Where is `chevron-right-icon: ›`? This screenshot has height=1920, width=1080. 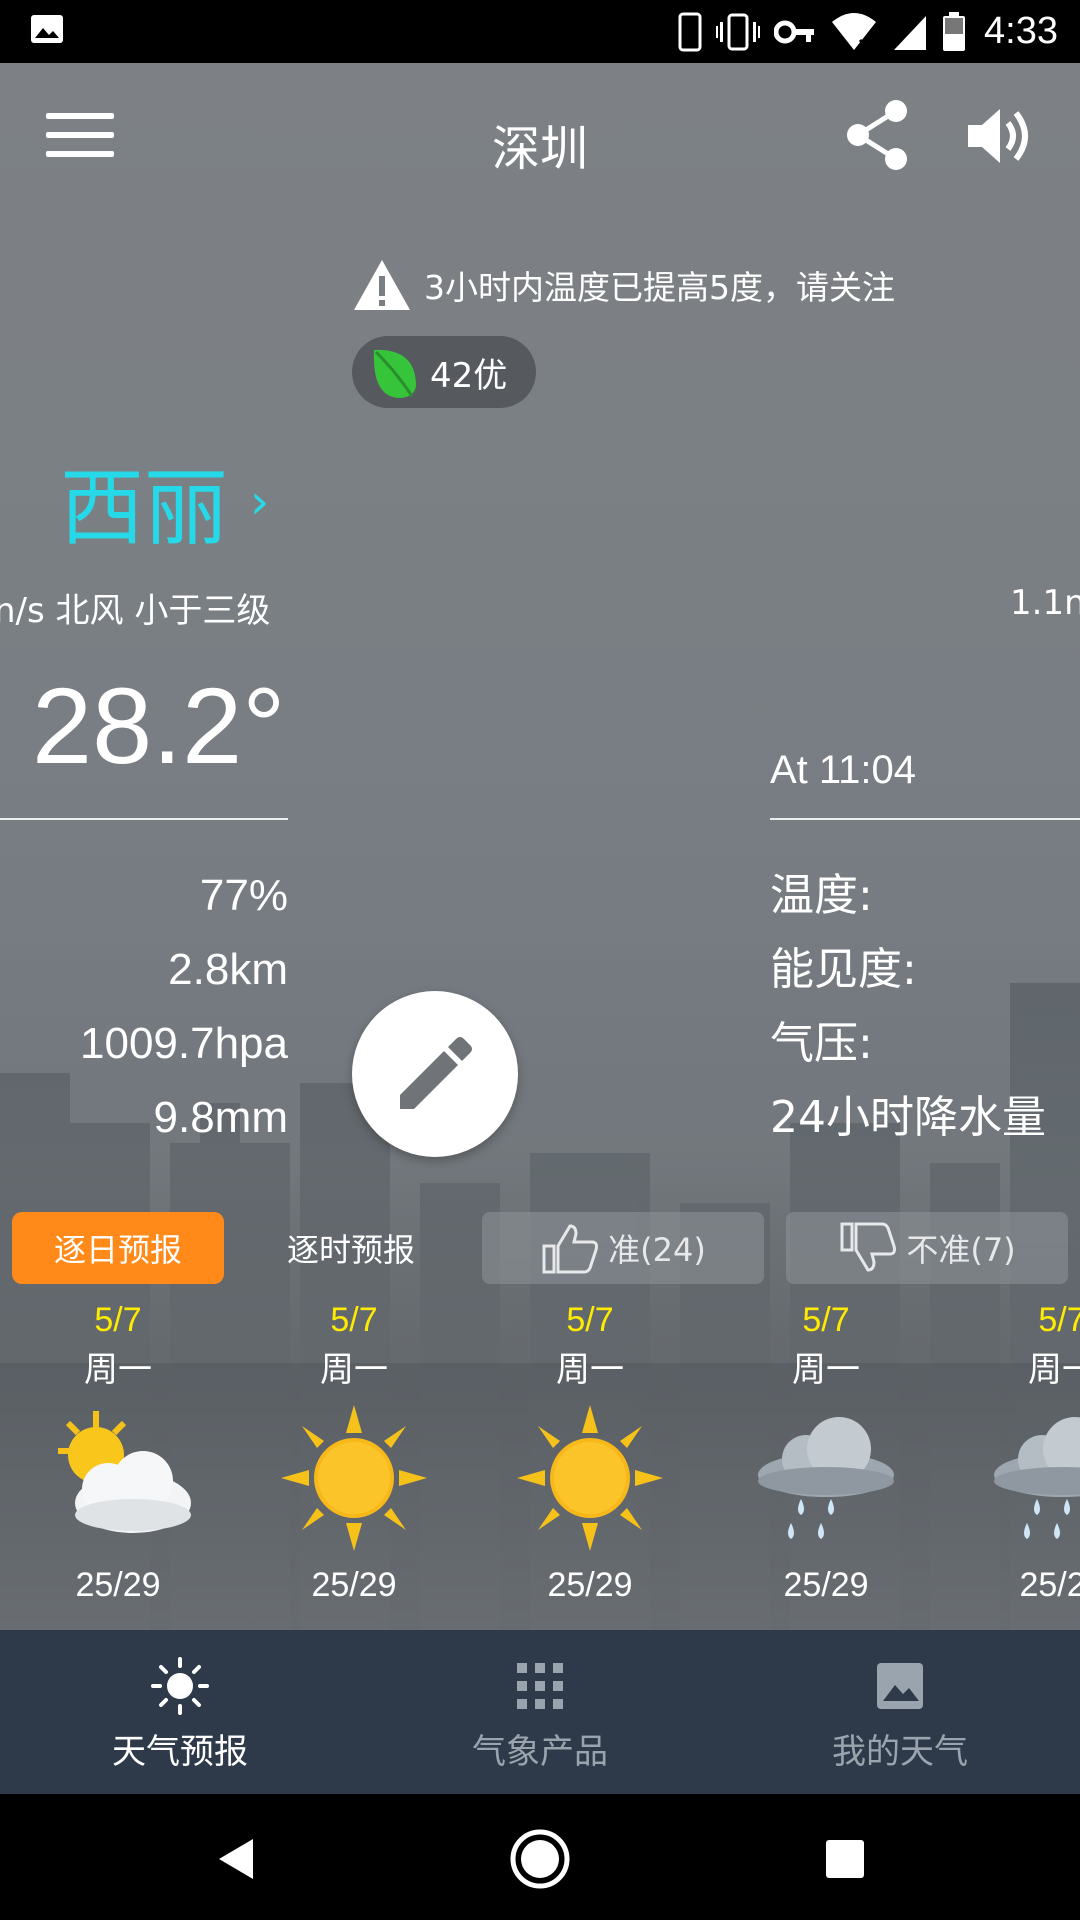
chevron-right-icon: › is located at coordinates (260, 501).